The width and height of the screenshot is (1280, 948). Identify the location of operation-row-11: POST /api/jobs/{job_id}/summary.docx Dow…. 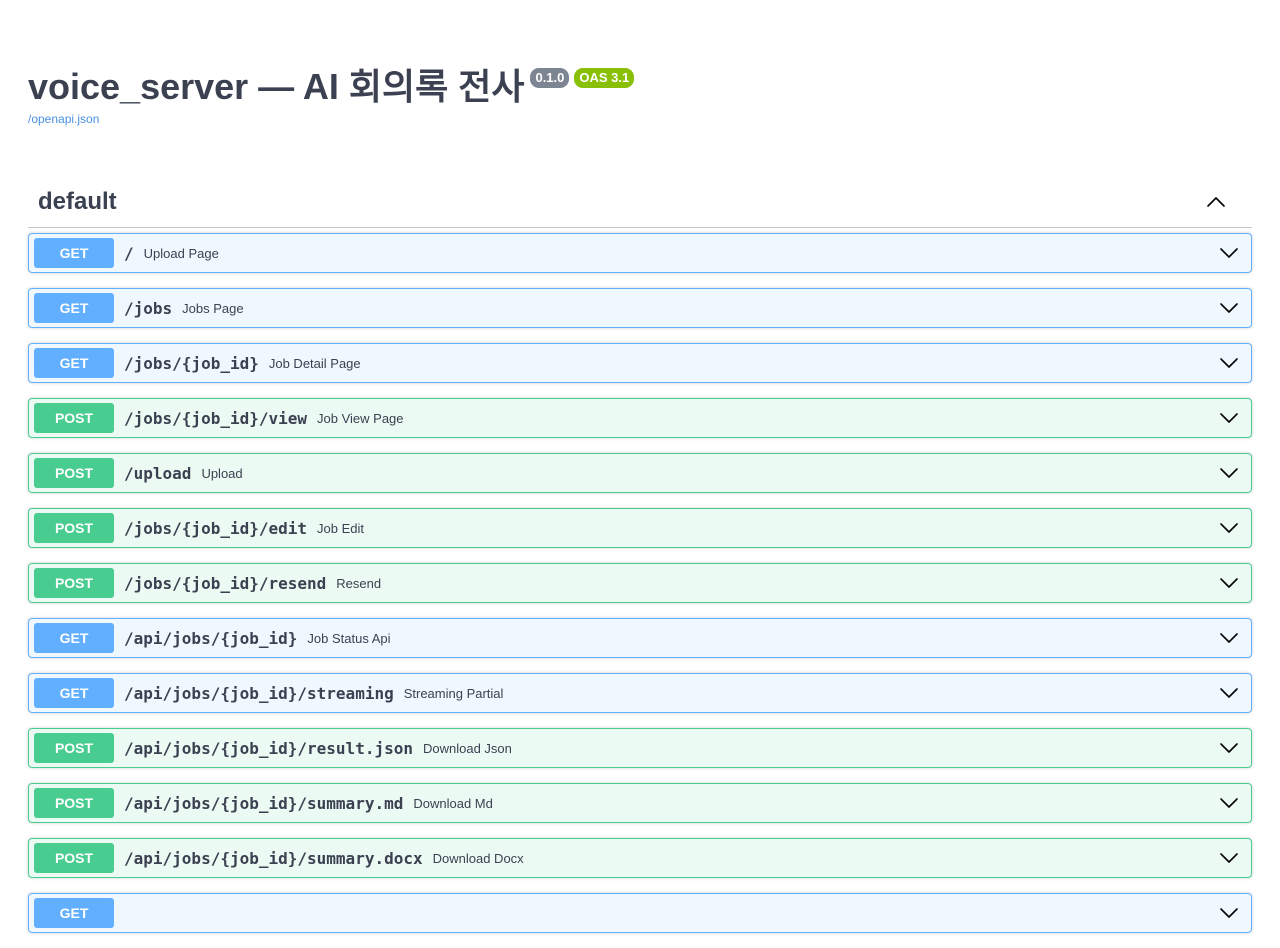
(640, 858).